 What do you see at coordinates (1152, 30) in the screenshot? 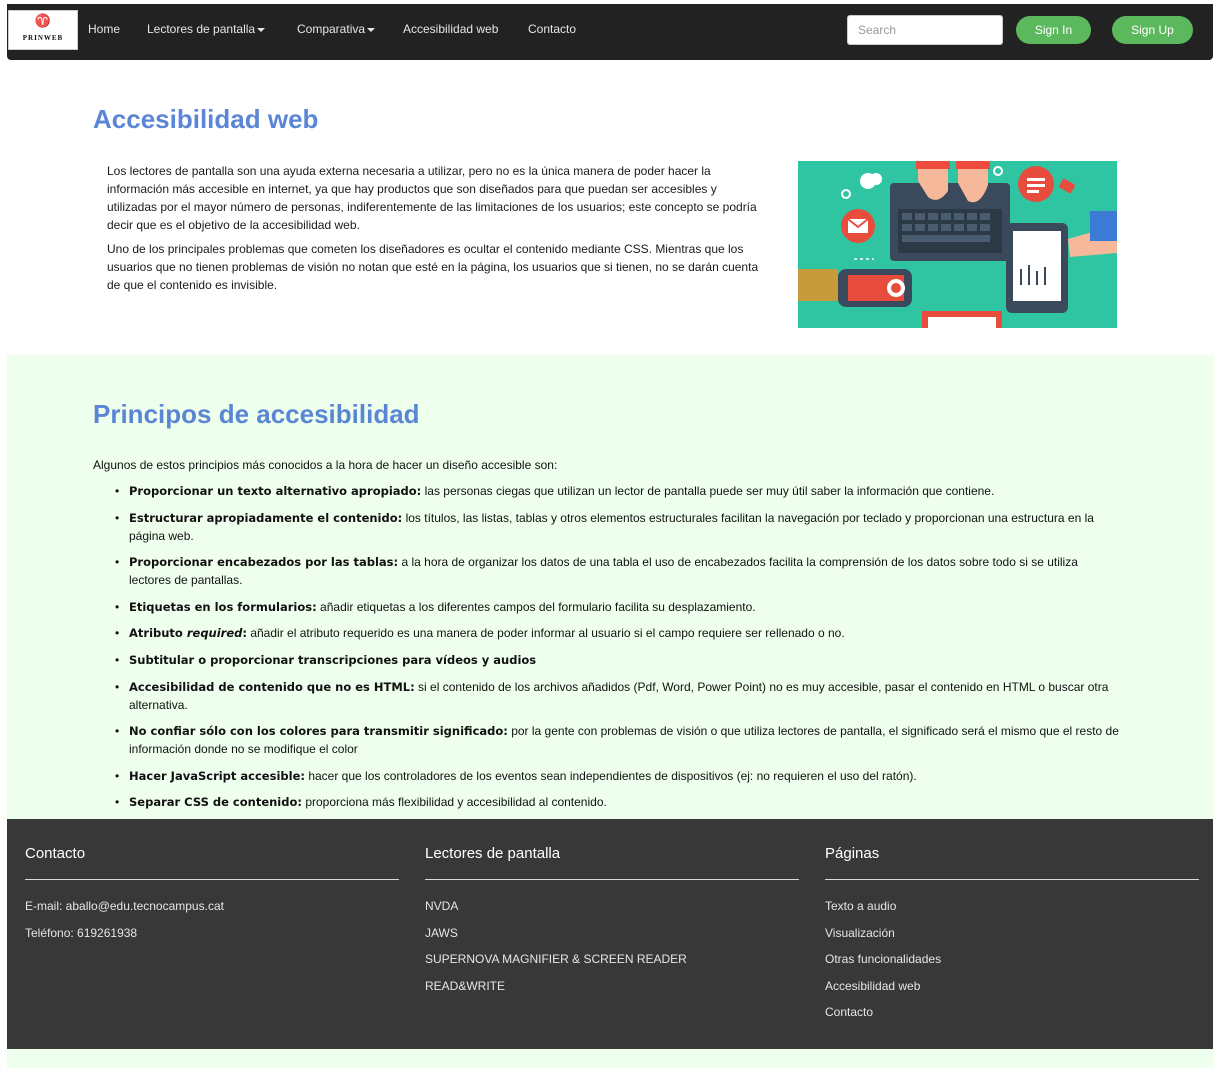
I see `sign-up-button: Sign Up` at bounding box center [1152, 30].